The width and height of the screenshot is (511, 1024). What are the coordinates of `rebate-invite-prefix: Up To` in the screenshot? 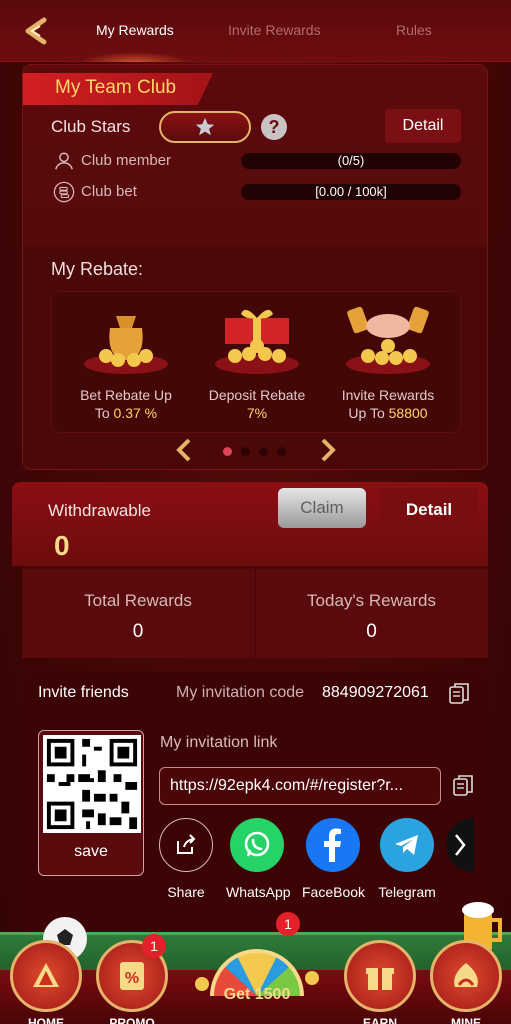 It's located at (368, 413).